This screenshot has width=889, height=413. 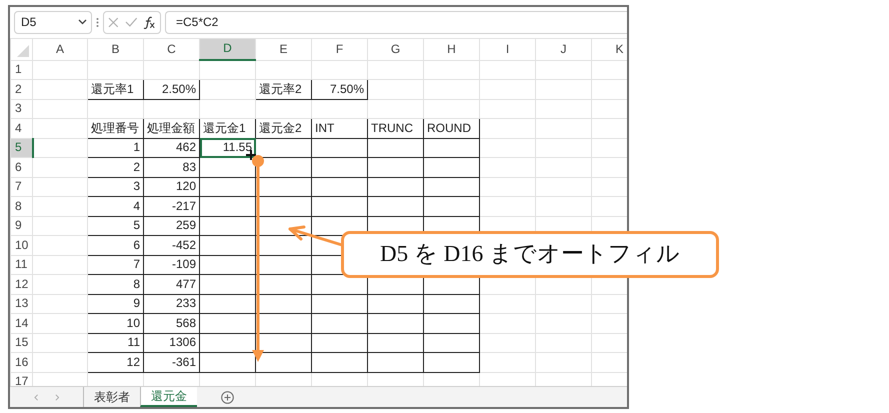 What do you see at coordinates (609, 49) in the screenshot?
I see `column-header: K` at bounding box center [609, 49].